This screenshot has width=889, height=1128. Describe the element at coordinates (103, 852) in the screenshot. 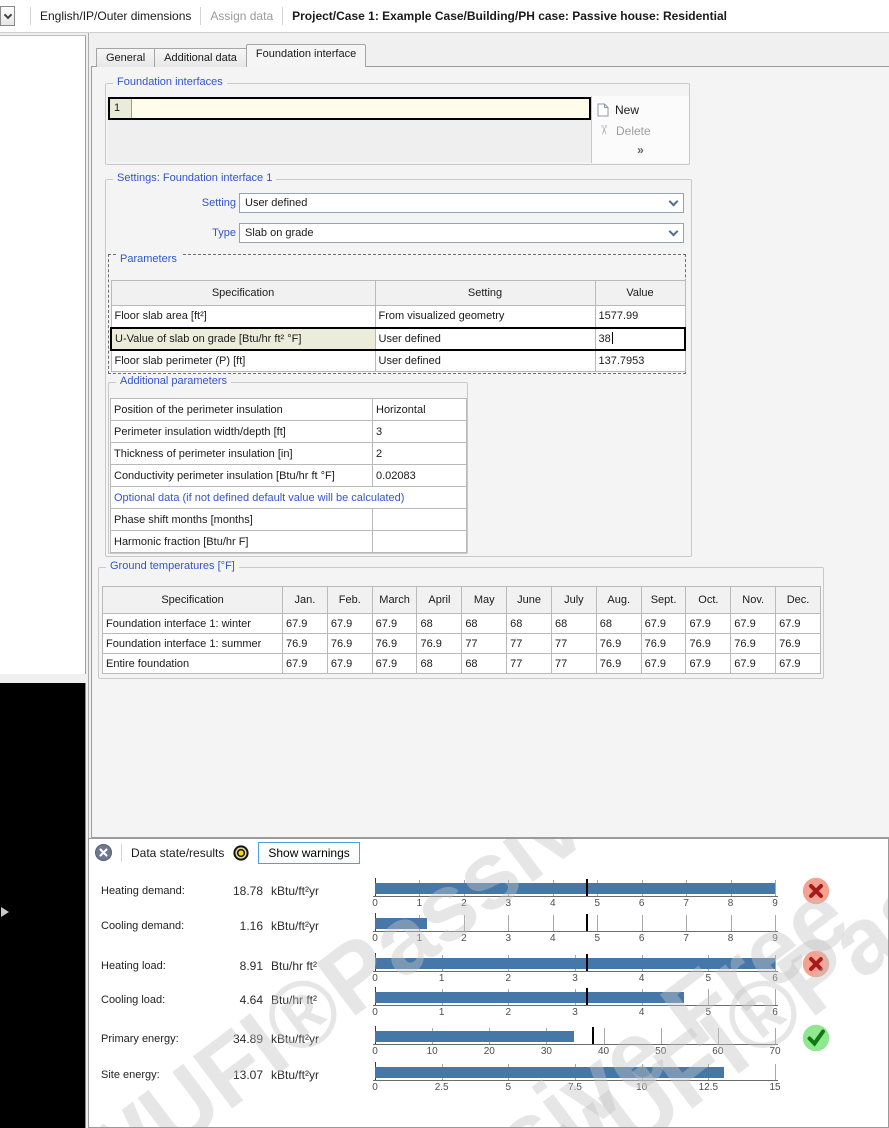

I see `close-panel-icon` at that location.